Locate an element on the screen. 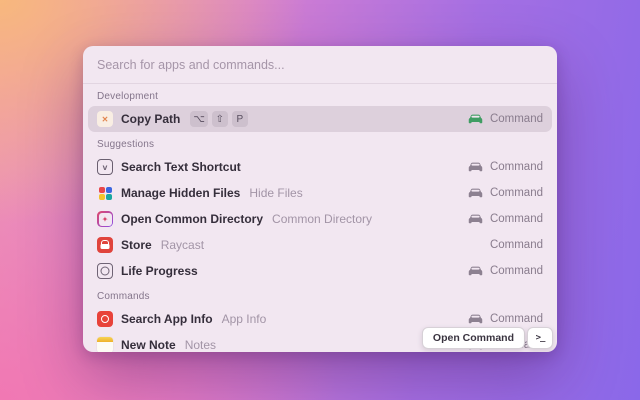  item-title: Open Common Directory is located at coordinates (192, 219).